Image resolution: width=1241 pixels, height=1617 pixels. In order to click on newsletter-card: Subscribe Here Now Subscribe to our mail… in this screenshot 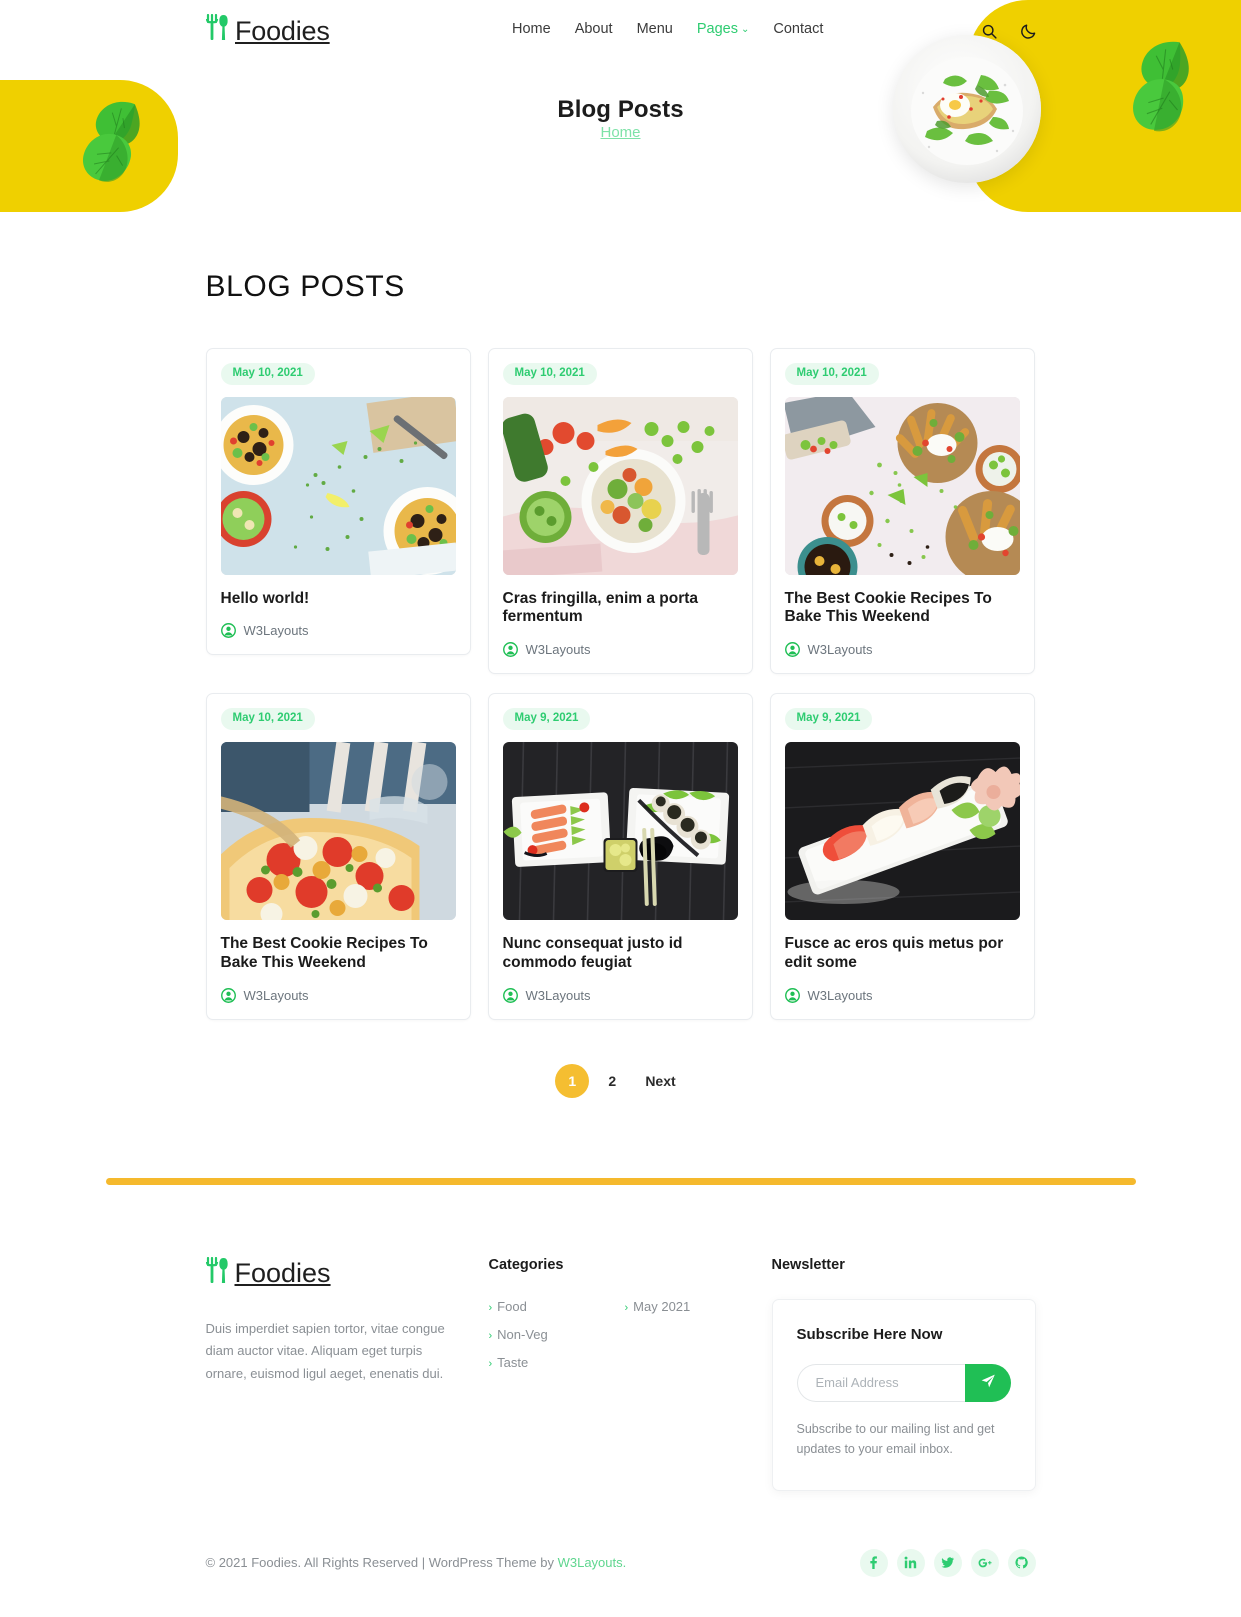, I will do `click(903, 1394)`.